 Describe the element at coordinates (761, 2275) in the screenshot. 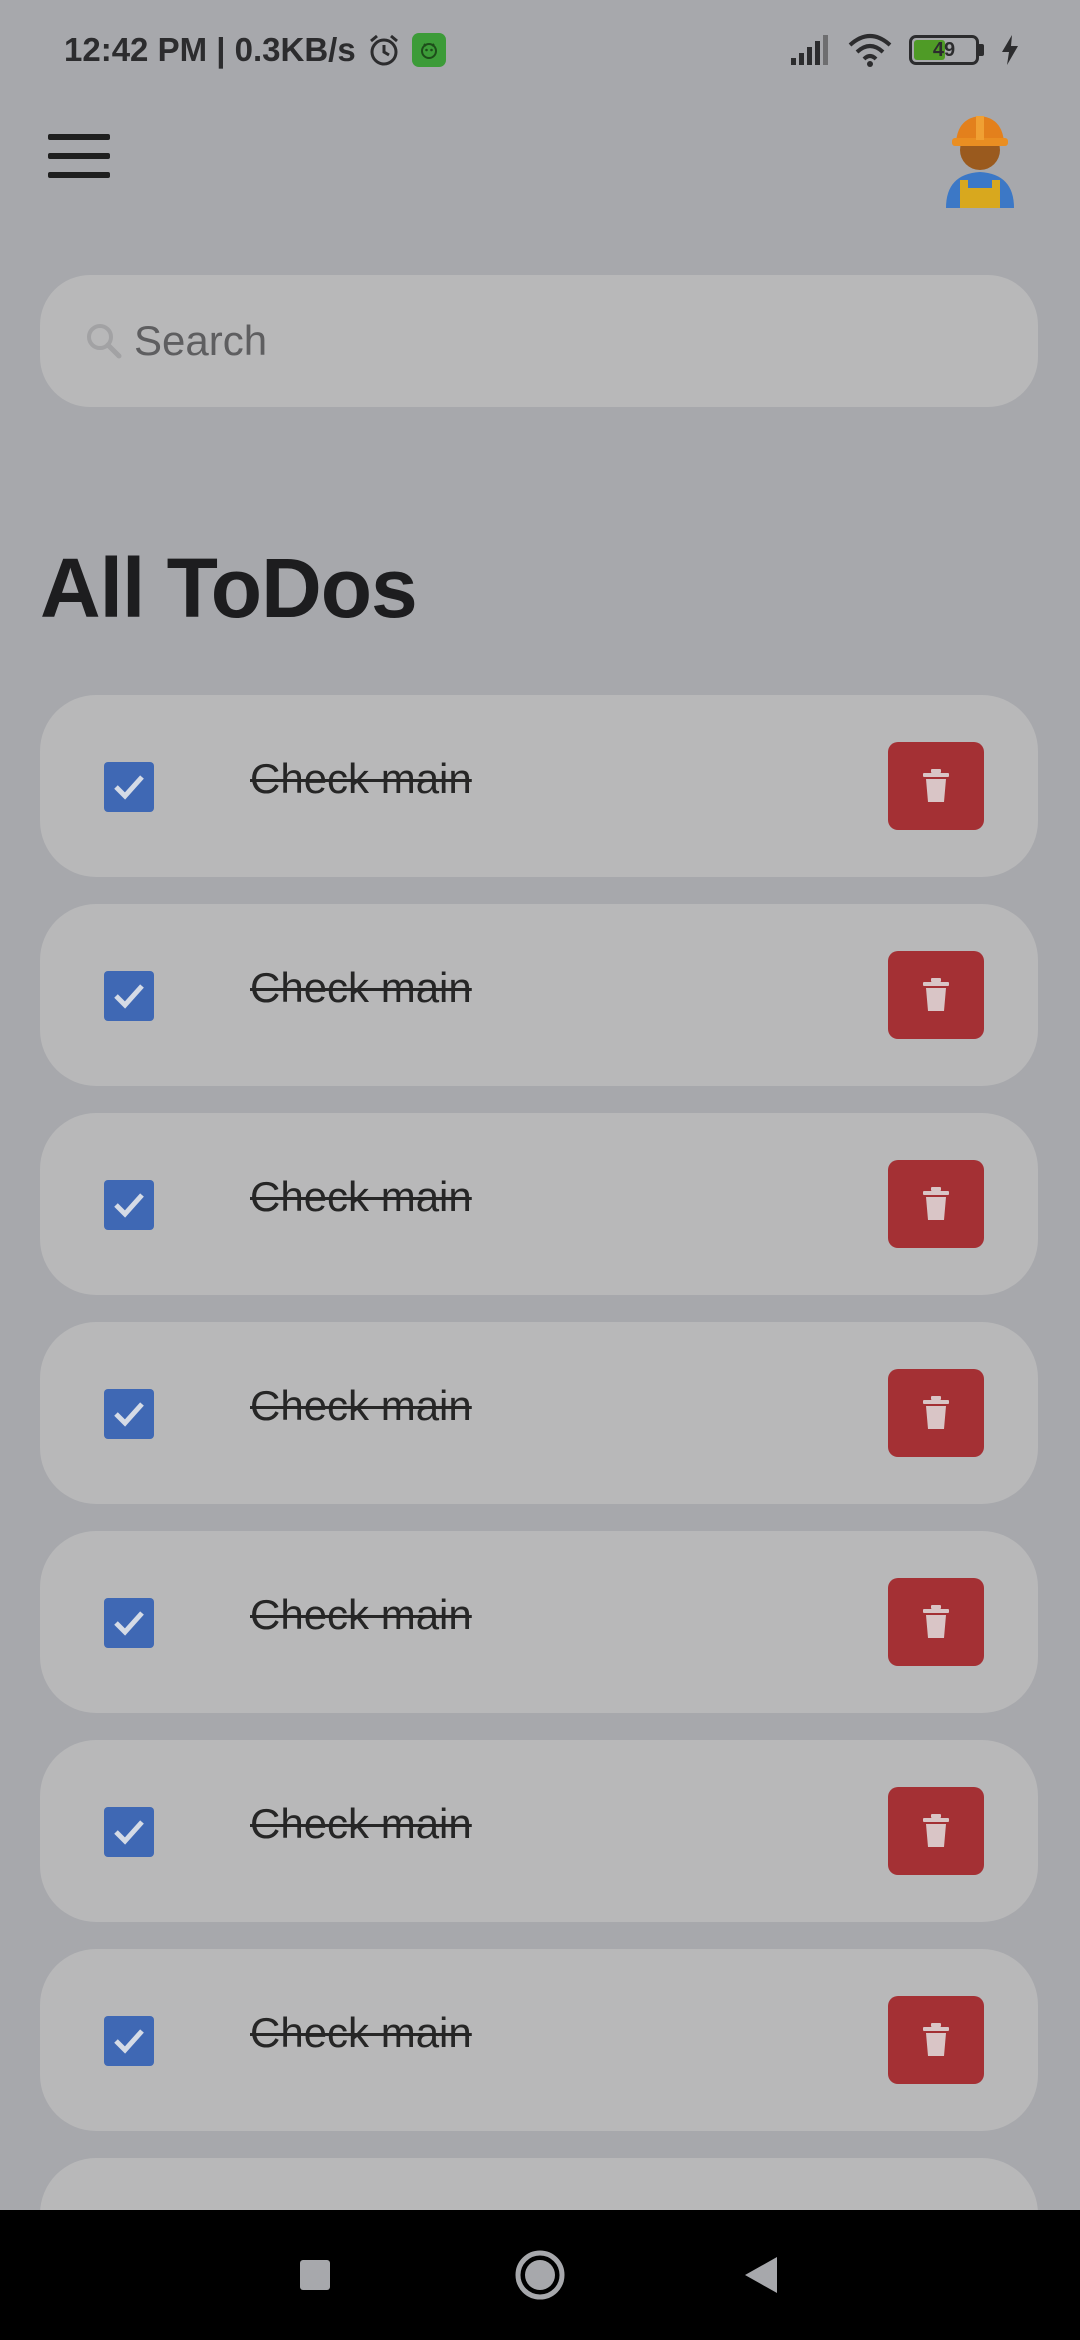

I see `back-triangle-icon` at that location.